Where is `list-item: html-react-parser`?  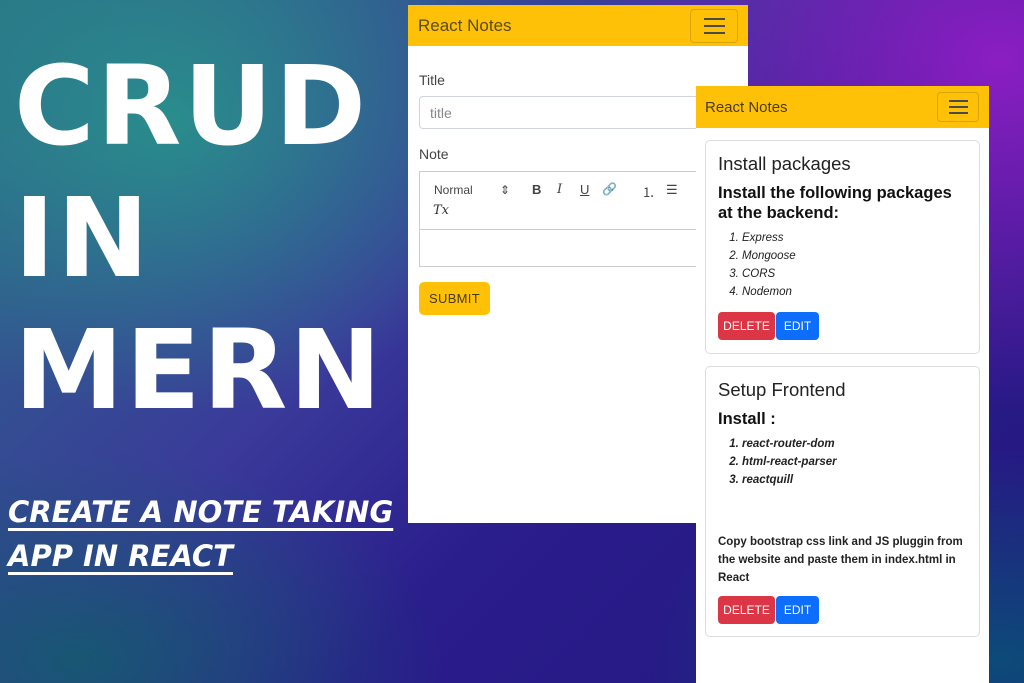
list-item: html-react-parser is located at coordinates (854, 462).